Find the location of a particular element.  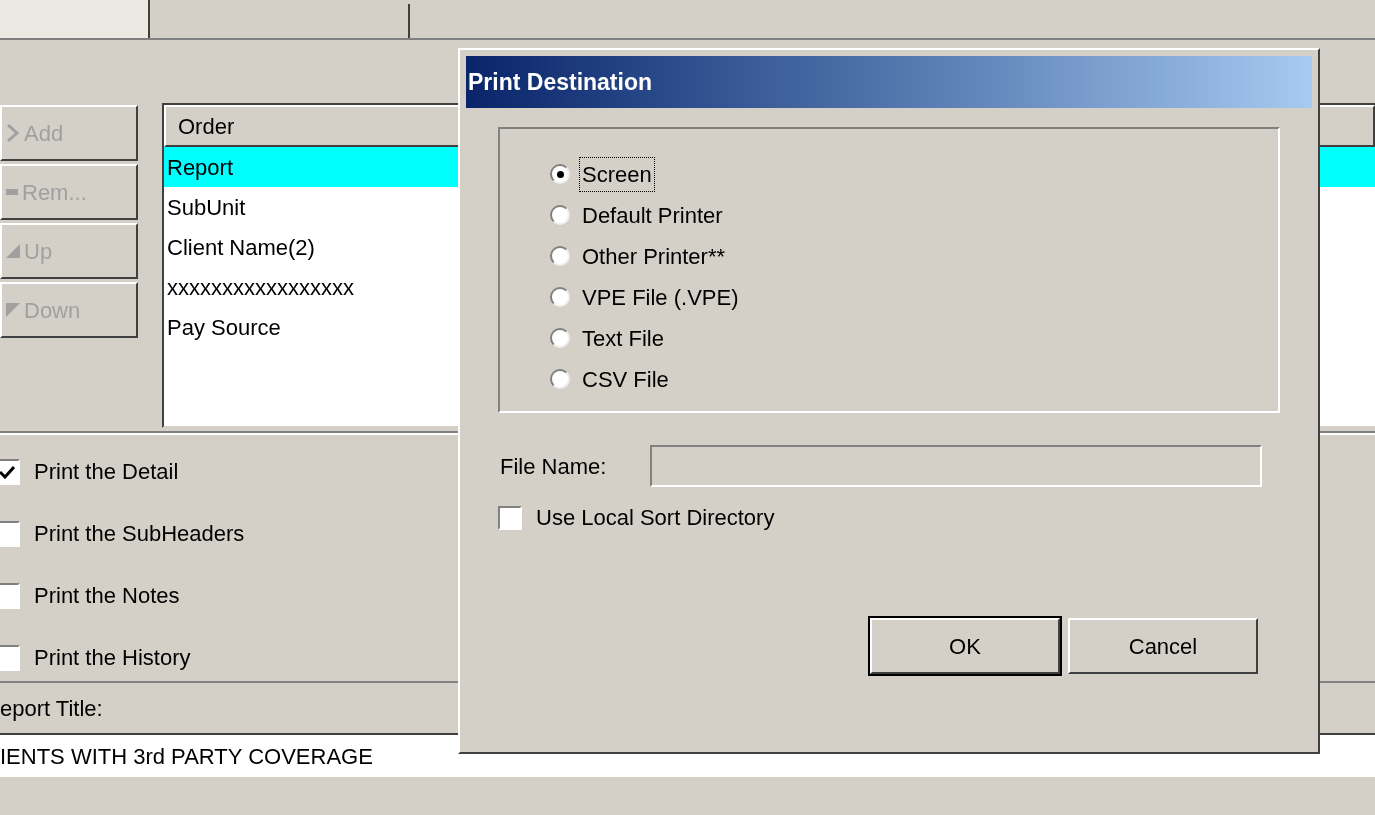

radio-label: Default Printer is located at coordinates (652, 215).